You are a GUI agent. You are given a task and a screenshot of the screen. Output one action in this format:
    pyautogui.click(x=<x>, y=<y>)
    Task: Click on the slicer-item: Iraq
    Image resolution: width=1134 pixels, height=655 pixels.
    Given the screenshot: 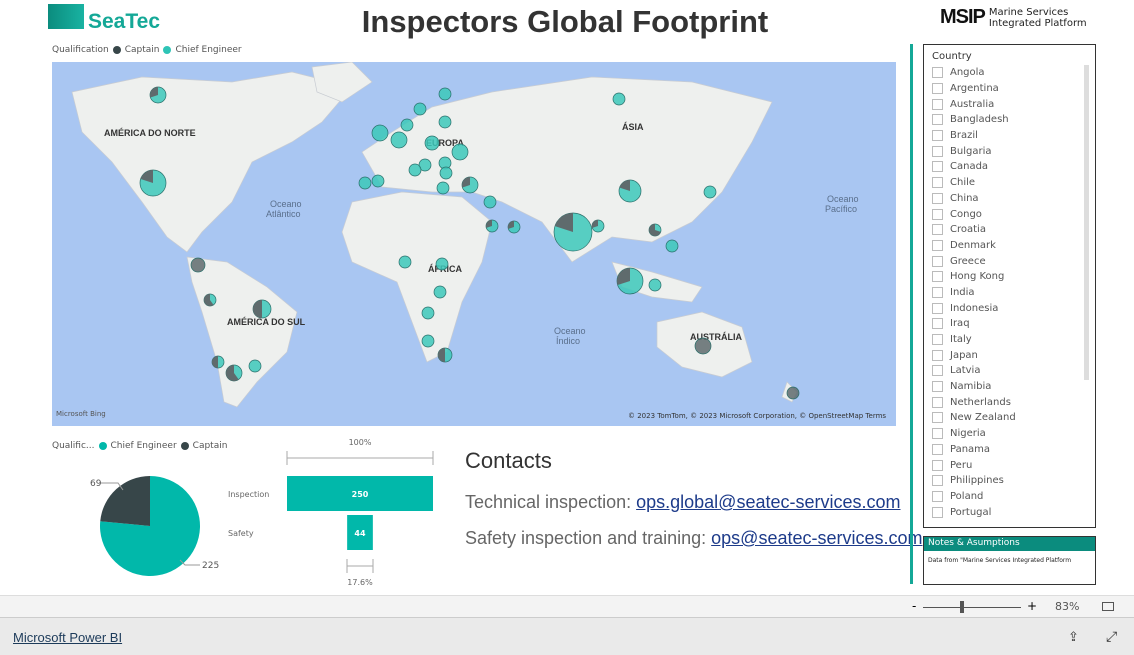 What is the action you would take?
    pyautogui.click(x=1009, y=324)
    